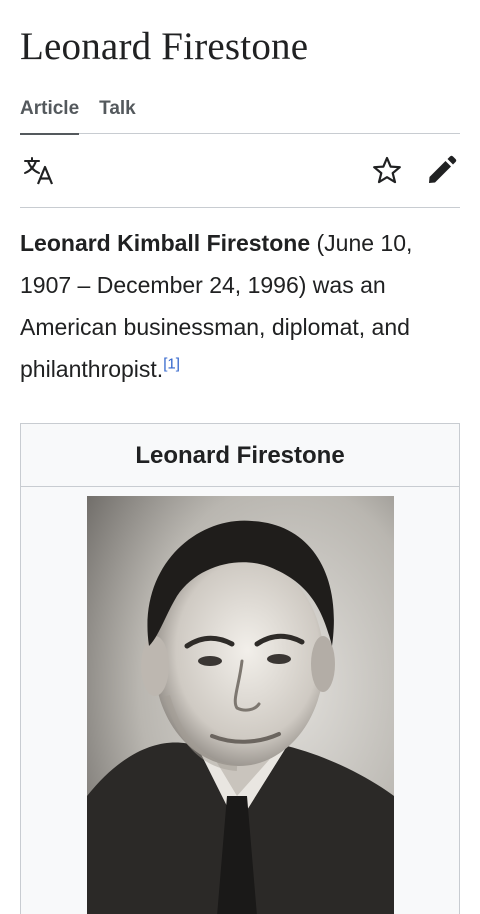 This screenshot has width=480, height=914. I want to click on tab-article: Article, so click(50, 115).